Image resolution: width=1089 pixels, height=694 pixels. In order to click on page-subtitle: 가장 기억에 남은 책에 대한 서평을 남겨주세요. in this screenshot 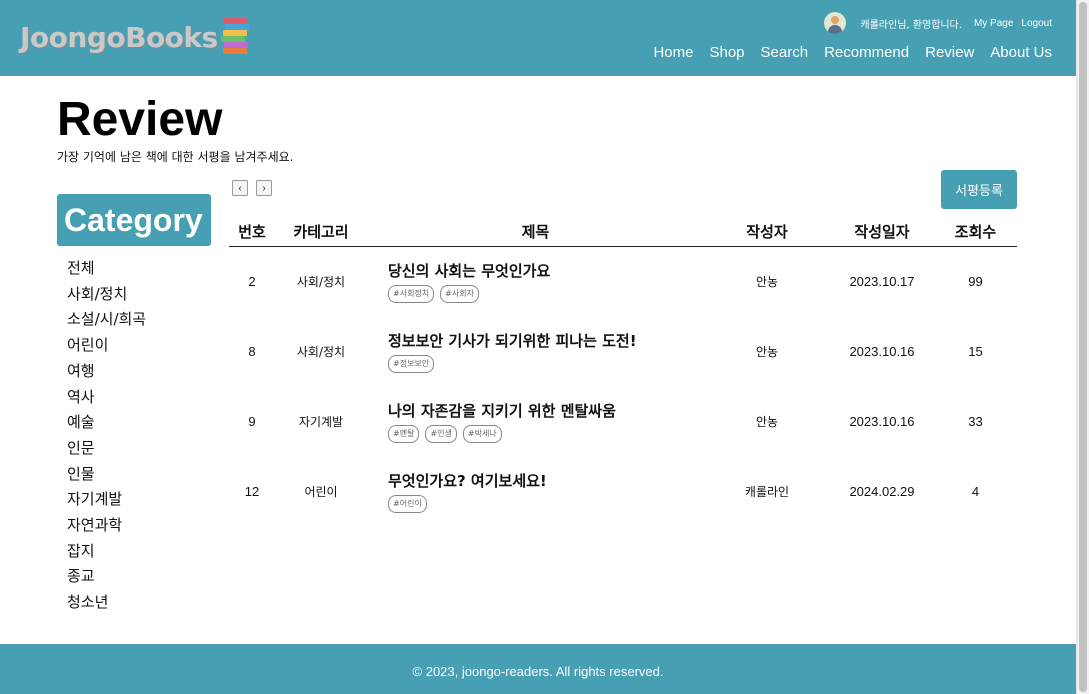, I will do `click(175, 157)`.